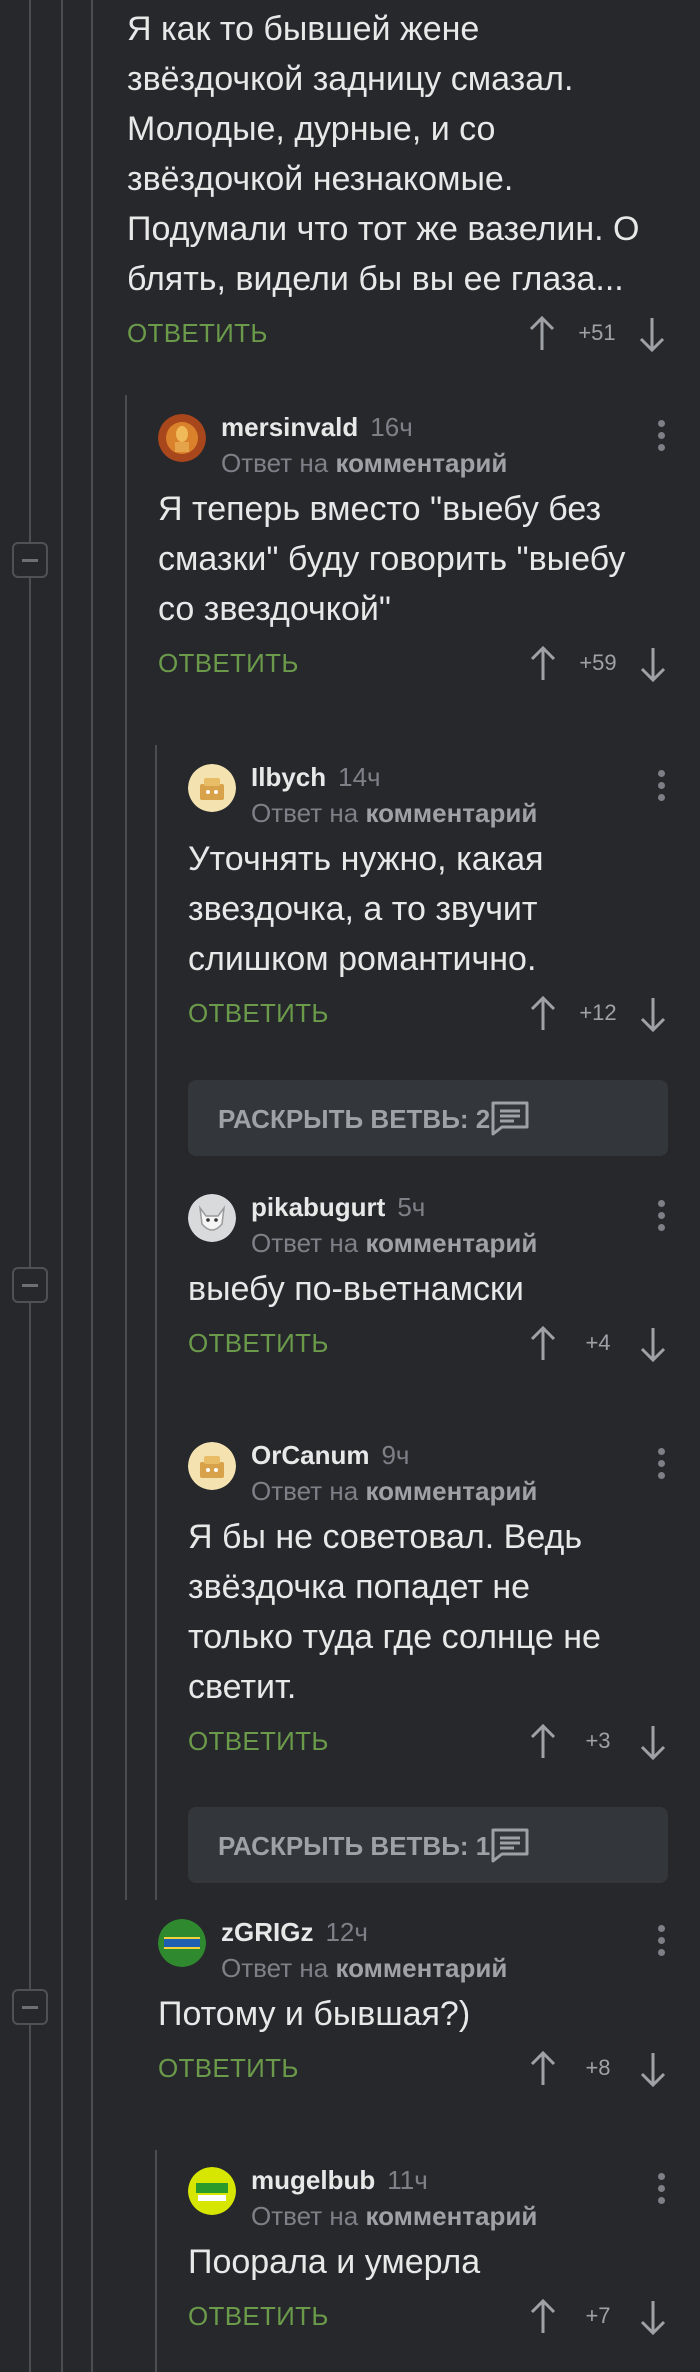 This screenshot has height=2372, width=700. I want to click on username: mersinvald 16ч, so click(317, 427).